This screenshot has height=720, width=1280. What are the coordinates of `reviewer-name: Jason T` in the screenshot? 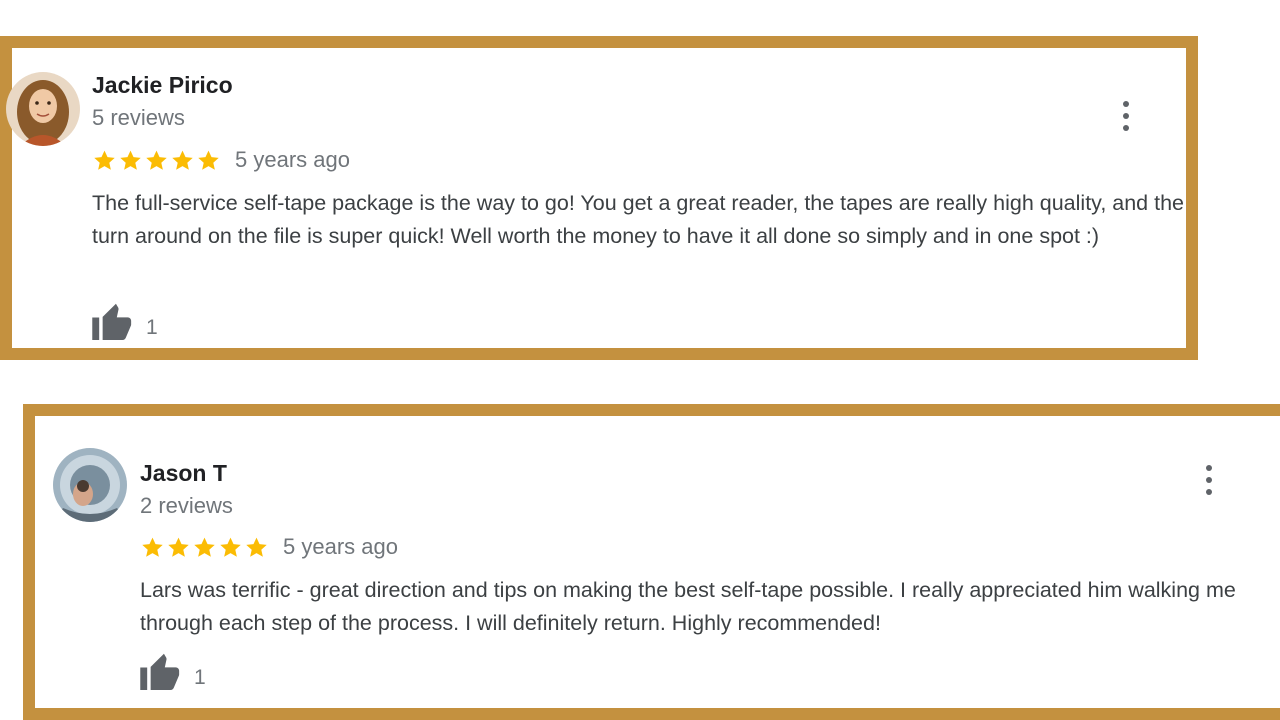 It's located at (183, 473).